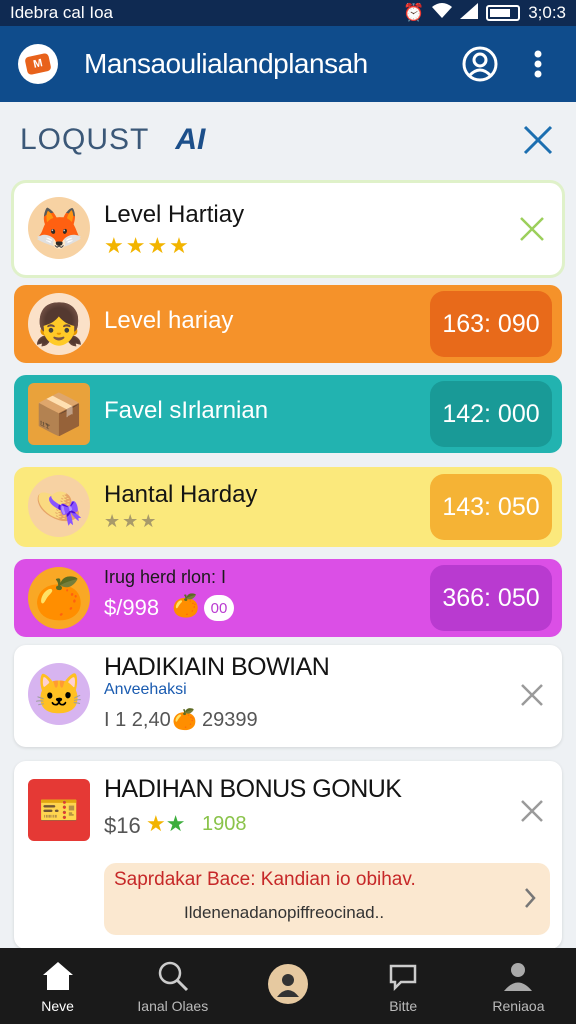 Image resolution: width=576 pixels, height=1024 pixels. Describe the element at coordinates (288, 414) in the screenshot. I see `list-item: 📦 Favel sIrlarnian 142: 000` at that location.